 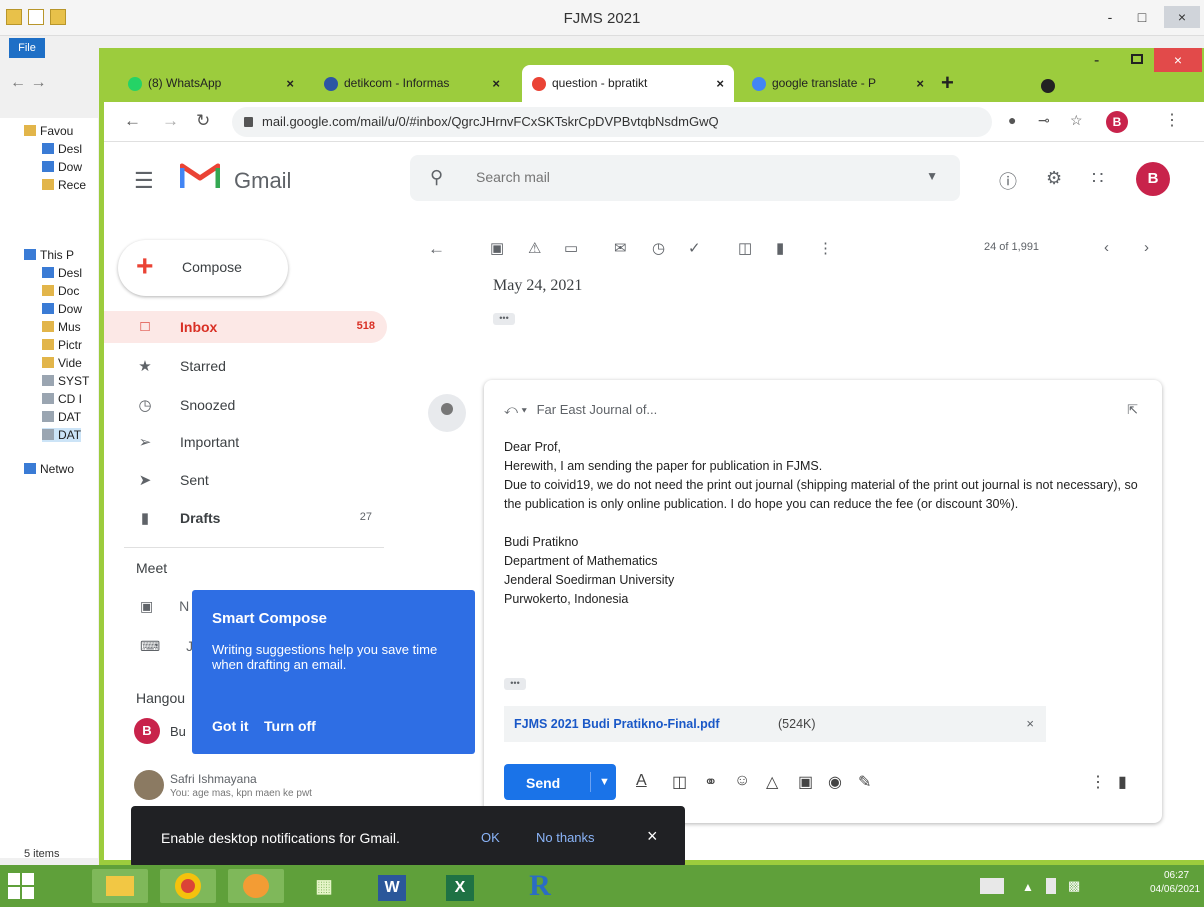 I want to click on r-app-icon: R, so click(x=540, y=886).